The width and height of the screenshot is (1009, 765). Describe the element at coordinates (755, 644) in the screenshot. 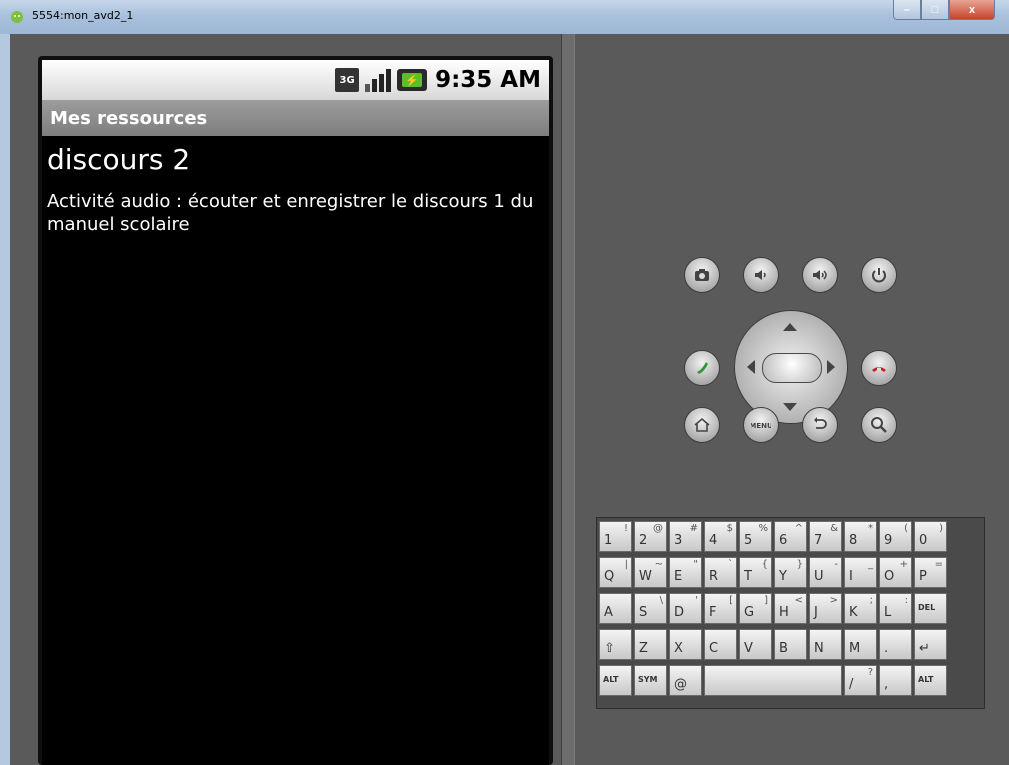

I see `key-v: V` at that location.